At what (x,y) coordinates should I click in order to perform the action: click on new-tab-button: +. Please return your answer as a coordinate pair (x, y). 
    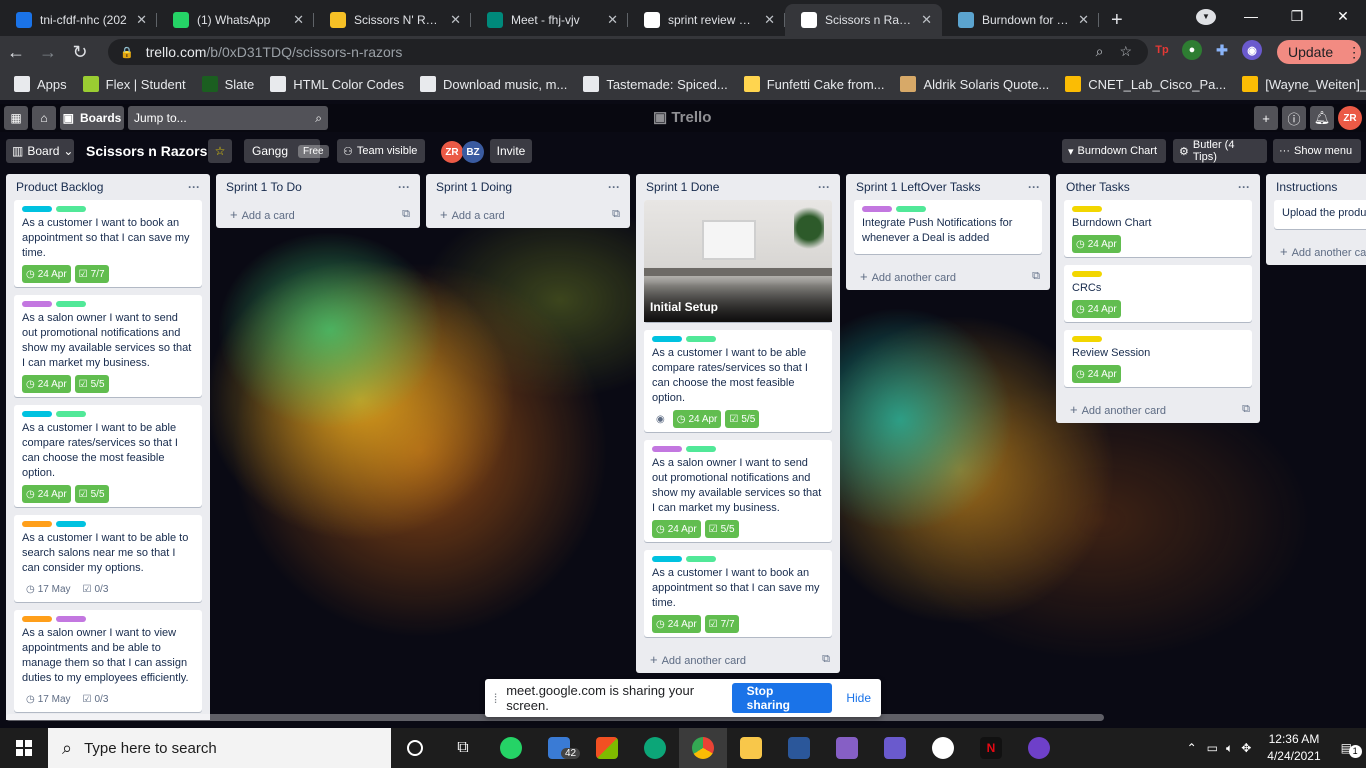
    Looking at the image, I should click on (1117, 20).